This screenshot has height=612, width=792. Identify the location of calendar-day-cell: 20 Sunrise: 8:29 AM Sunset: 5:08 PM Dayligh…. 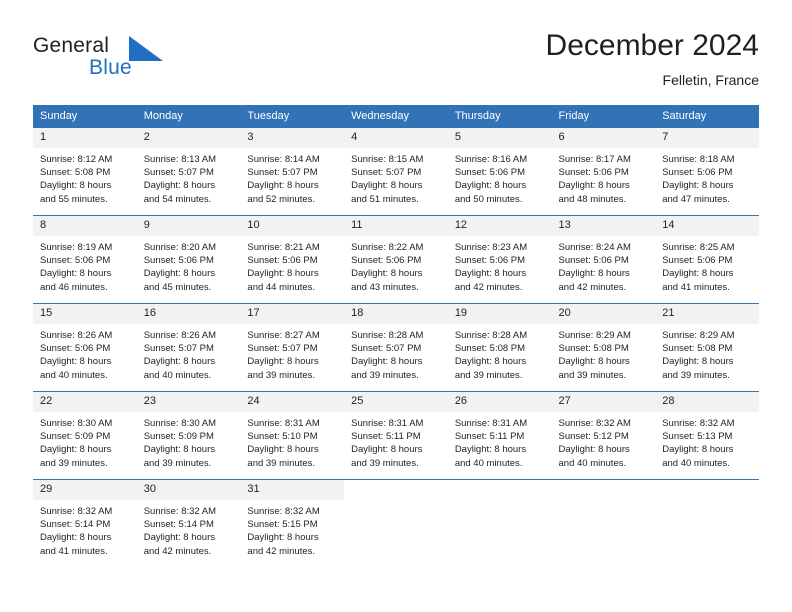
(603, 347).